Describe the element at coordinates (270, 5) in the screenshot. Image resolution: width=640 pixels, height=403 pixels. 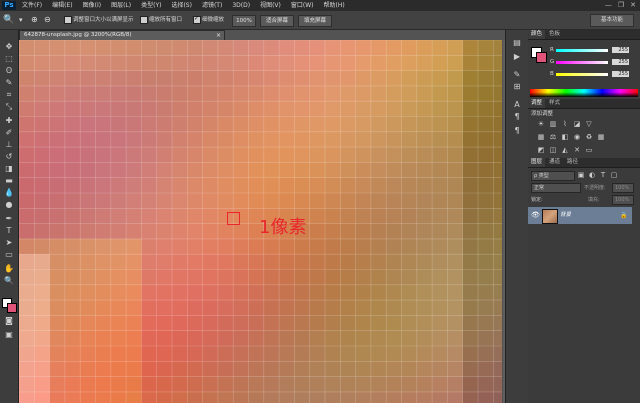
I see `menu-item-8: 视图(V)` at that location.